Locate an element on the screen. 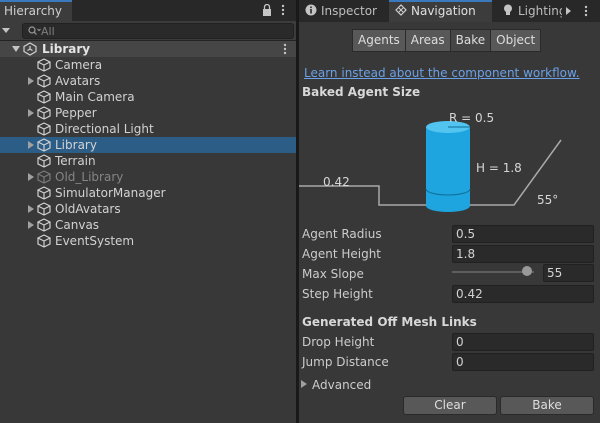 This screenshot has height=423, width=600. radius-label: R = 0.5 is located at coordinates (471, 118).